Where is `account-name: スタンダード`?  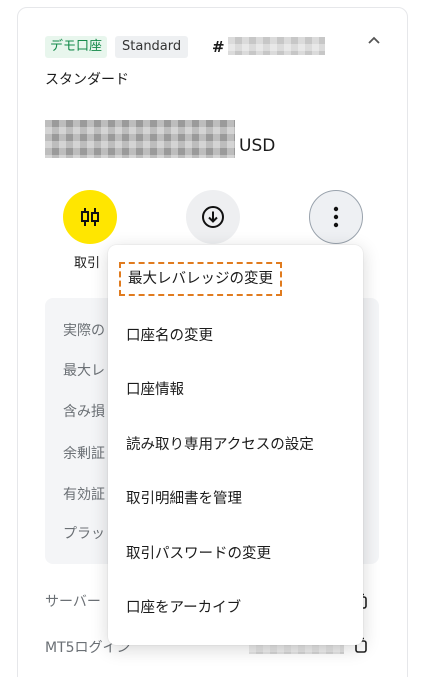
account-name: スタンダード is located at coordinates (87, 80).